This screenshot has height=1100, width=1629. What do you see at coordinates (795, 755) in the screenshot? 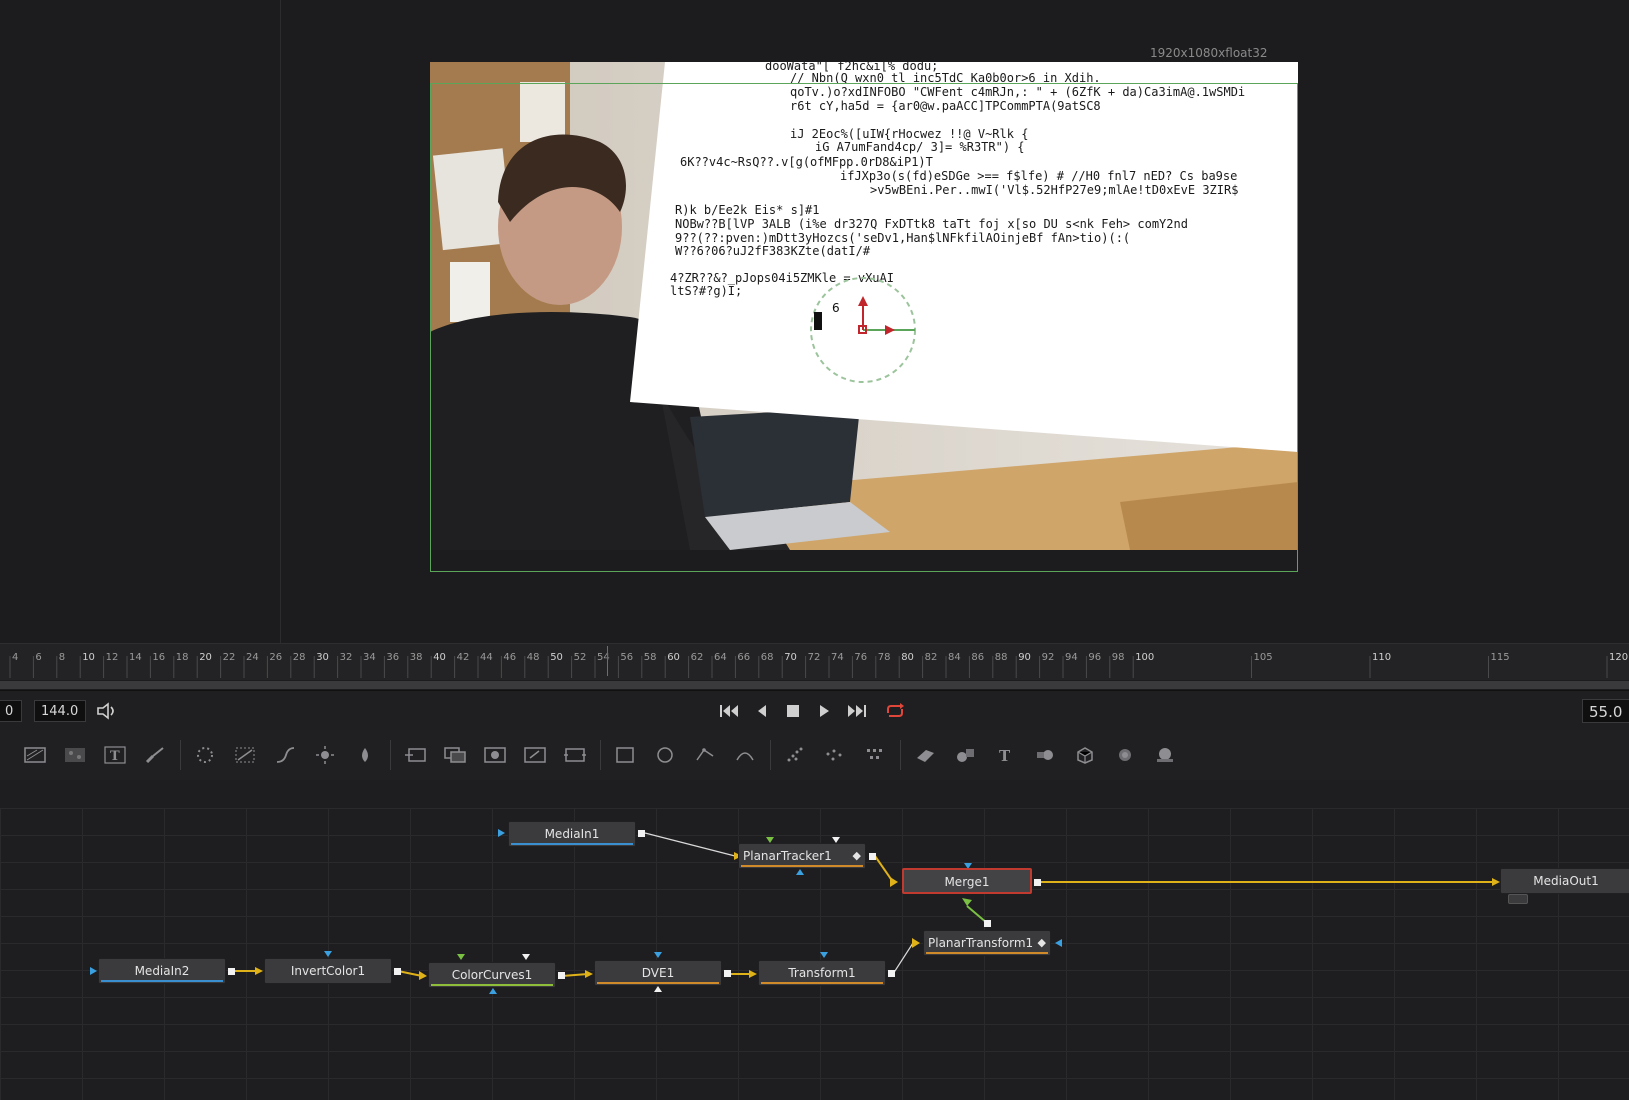
I see `pemitter-icon` at bounding box center [795, 755].